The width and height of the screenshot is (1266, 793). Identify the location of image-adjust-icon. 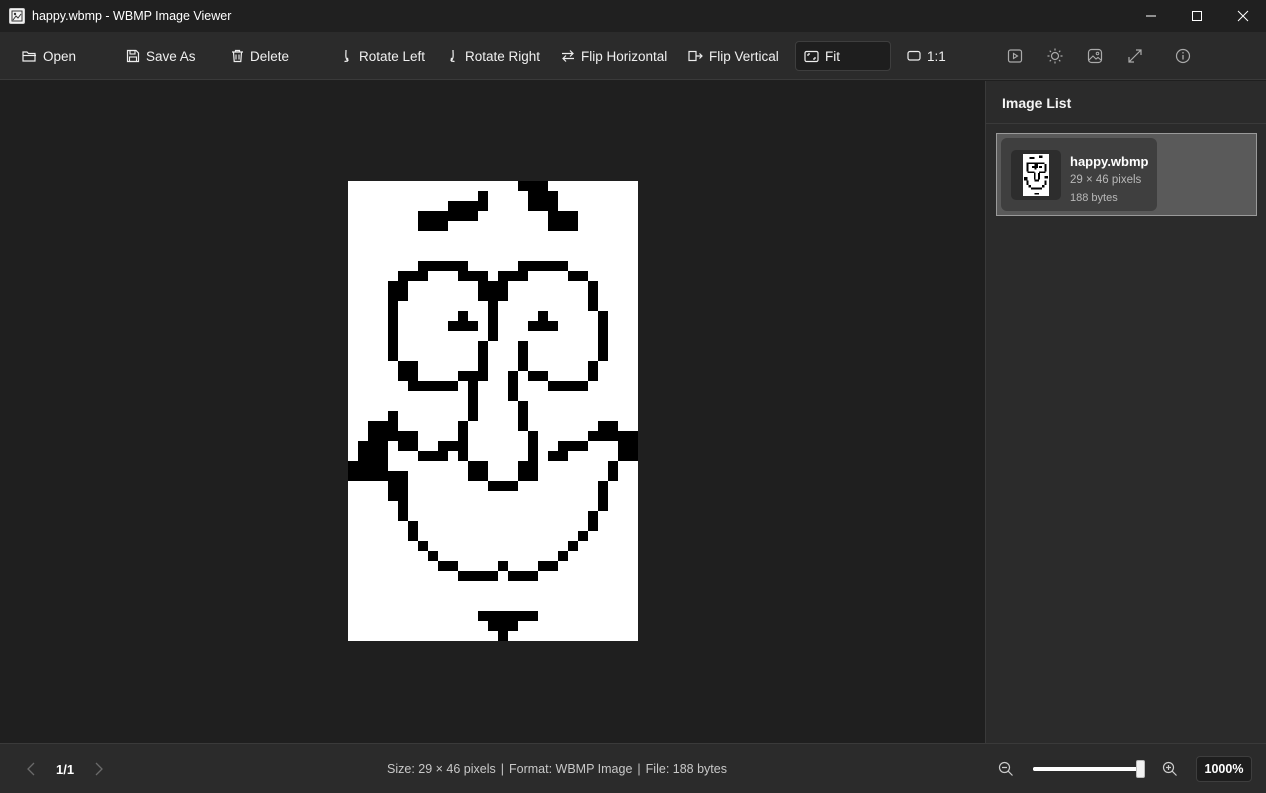
(1095, 56).